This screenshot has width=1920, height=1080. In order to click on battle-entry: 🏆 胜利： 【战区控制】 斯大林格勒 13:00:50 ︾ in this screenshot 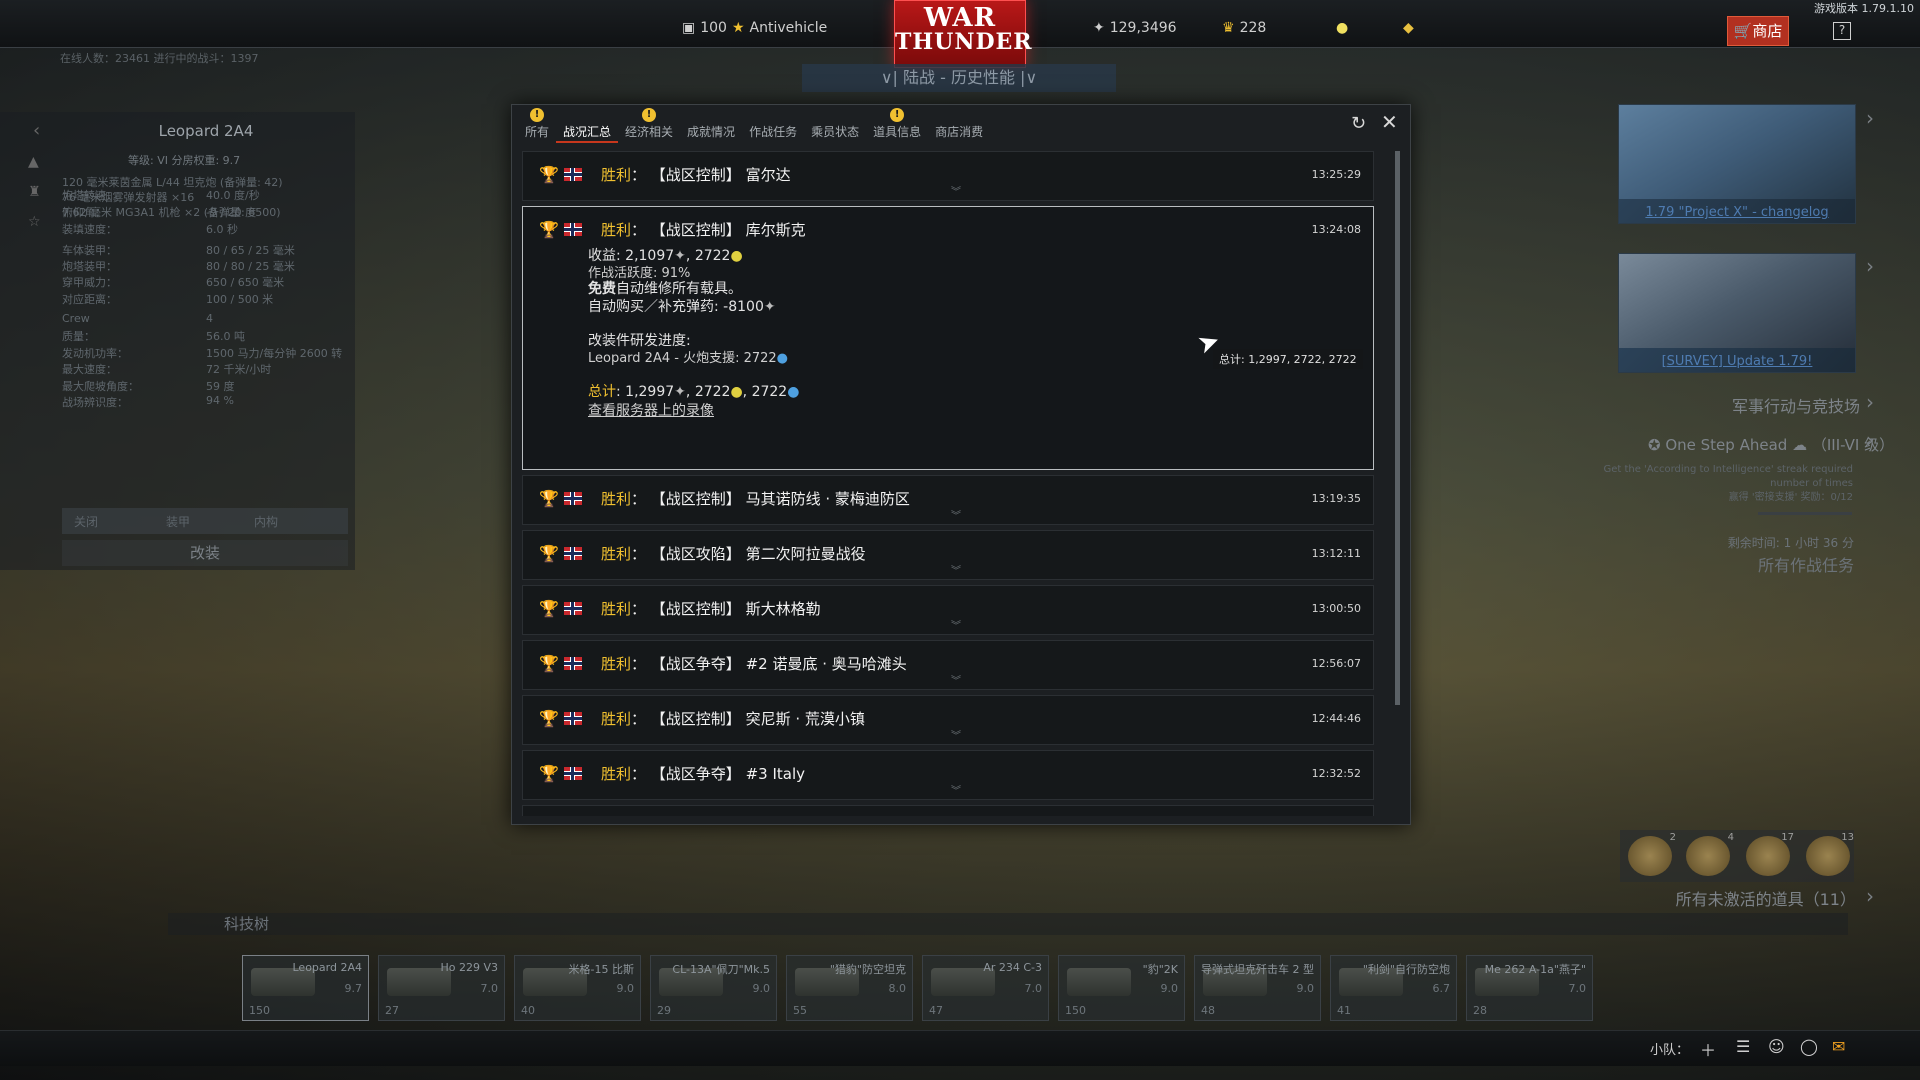, I will do `click(948, 610)`.